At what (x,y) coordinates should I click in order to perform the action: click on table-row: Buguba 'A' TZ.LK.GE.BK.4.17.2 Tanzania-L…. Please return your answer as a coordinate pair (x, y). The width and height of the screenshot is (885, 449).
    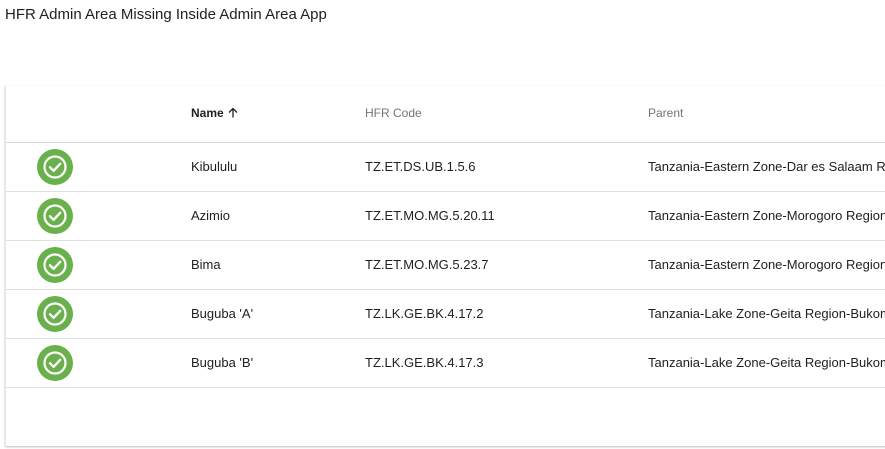
    Looking at the image, I should click on (445, 314).